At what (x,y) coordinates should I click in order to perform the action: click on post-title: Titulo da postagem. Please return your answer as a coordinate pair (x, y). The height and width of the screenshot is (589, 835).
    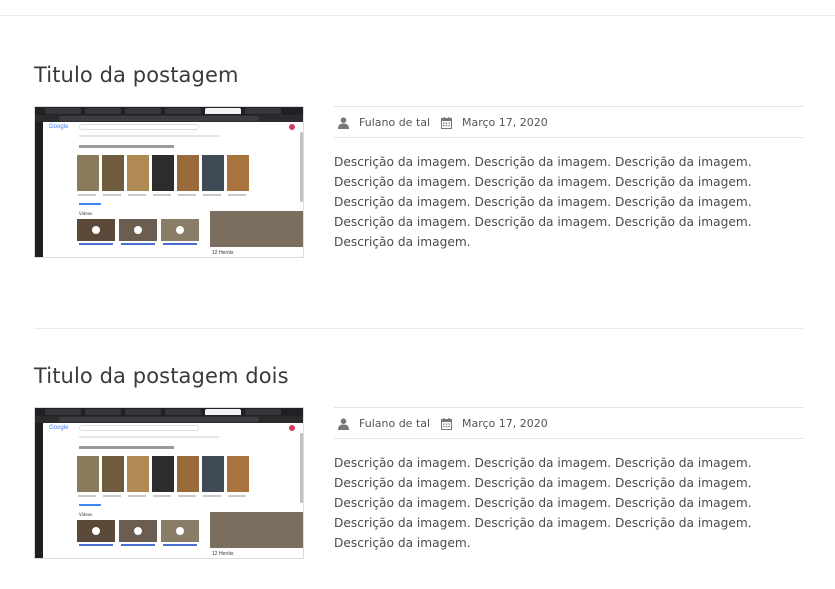
    Looking at the image, I should click on (419, 75).